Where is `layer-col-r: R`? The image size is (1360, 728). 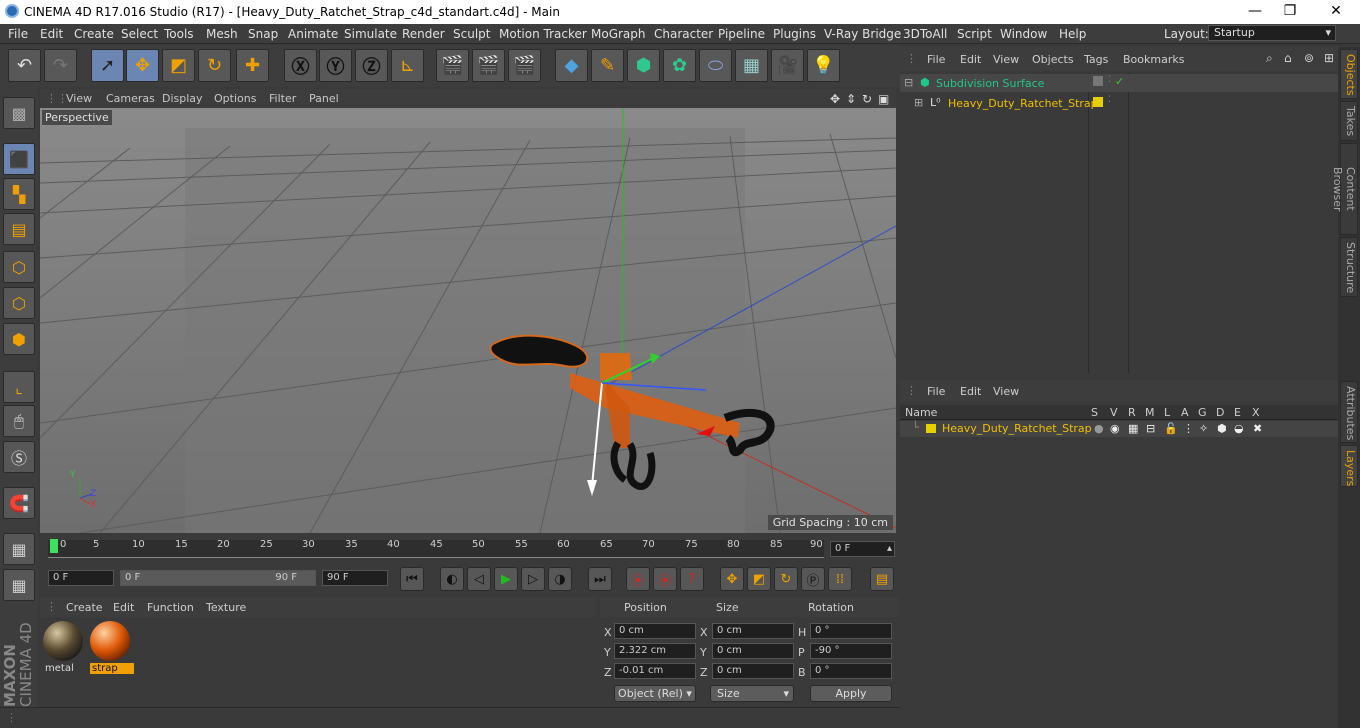 layer-col-r: R is located at coordinates (1132, 412).